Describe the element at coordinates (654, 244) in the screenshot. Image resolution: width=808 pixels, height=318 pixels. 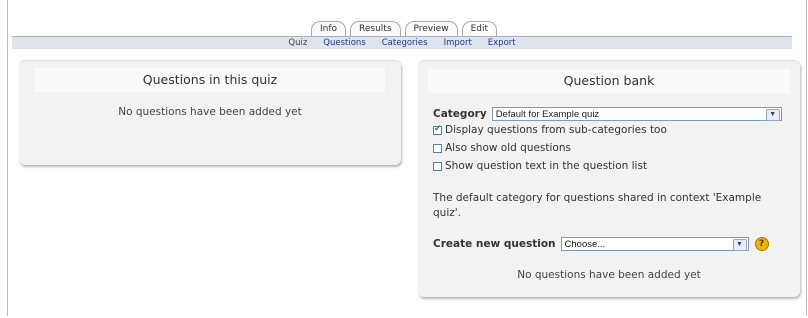
I see `create-question-select: Choose... ▼` at that location.